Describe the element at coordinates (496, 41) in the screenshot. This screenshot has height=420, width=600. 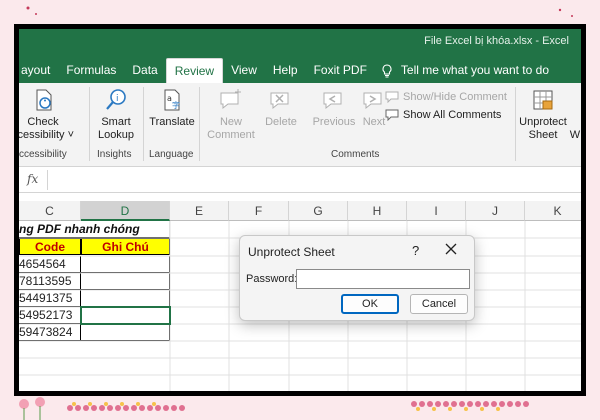
I see `window-title: File Excel bị khóa.xlsx - Excel` at that location.